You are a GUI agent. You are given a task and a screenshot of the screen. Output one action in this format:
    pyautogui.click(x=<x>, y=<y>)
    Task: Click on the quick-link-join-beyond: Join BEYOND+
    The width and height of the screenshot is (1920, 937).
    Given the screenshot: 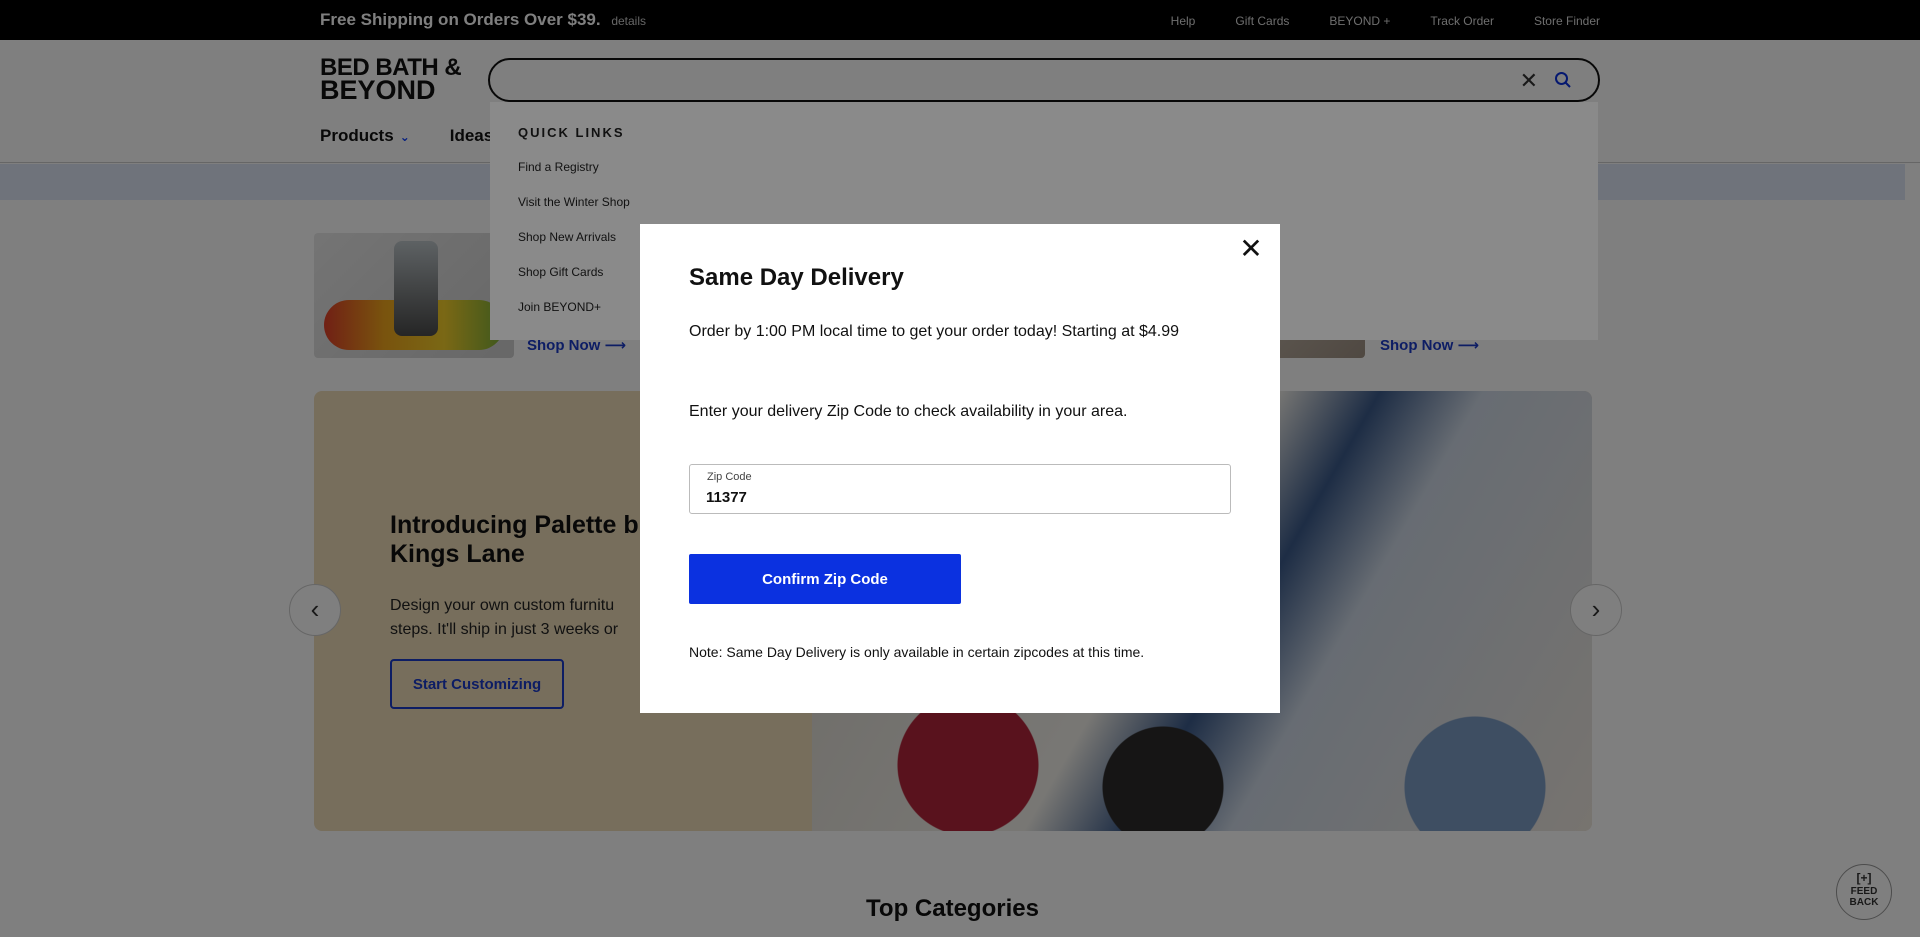 What is the action you would take?
    pyautogui.click(x=574, y=317)
    